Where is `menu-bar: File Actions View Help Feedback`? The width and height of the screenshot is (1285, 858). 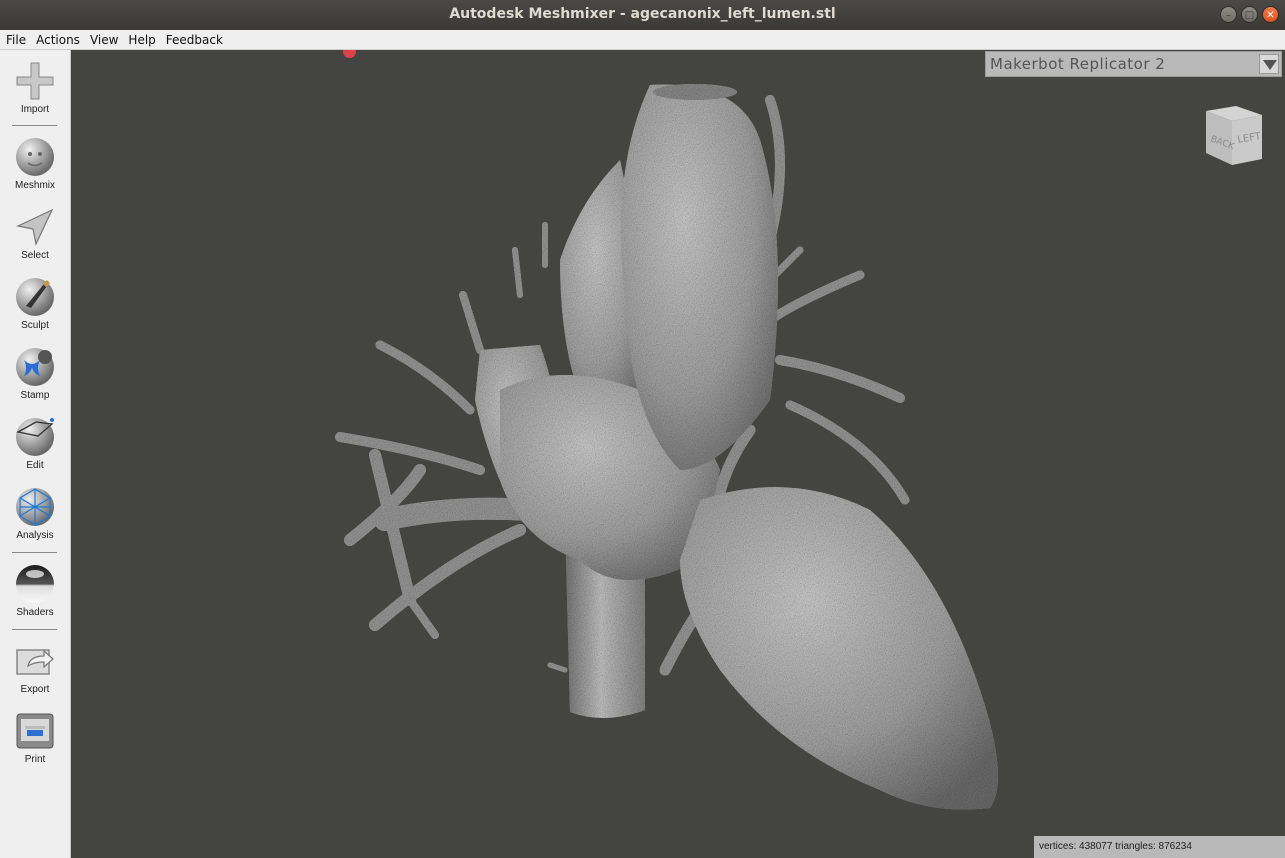
menu-bar: File Actions View Help Feedback is located at coordinates (642, 40).